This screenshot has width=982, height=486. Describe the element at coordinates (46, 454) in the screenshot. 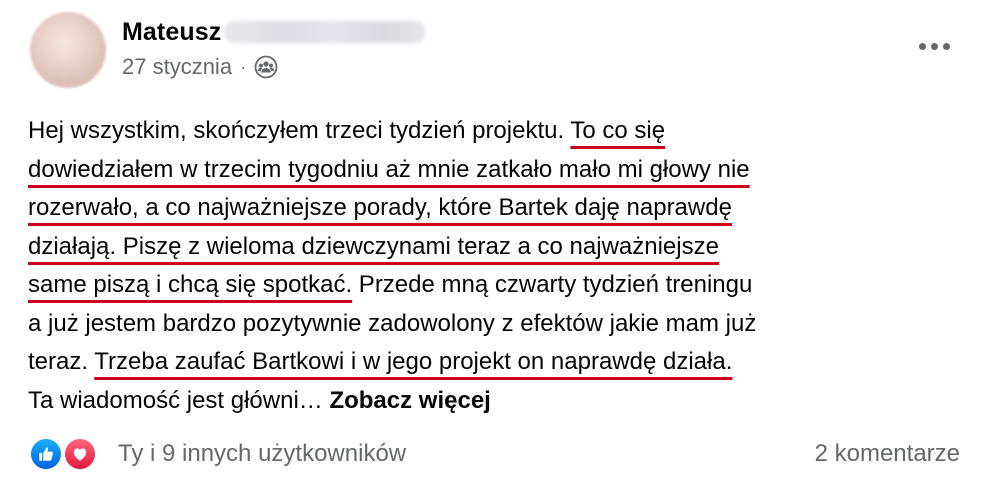

I see `like-icon` at that location.